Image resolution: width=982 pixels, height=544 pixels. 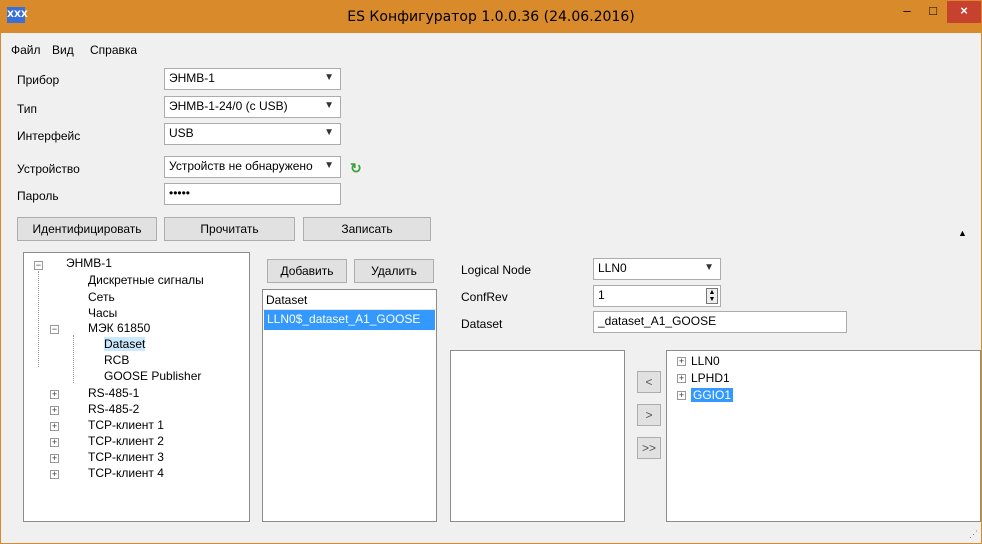 I want to click on window-title: ES Конфигуратор 1.0.0.36 (24.06.2016), so click(x=491, y=17).